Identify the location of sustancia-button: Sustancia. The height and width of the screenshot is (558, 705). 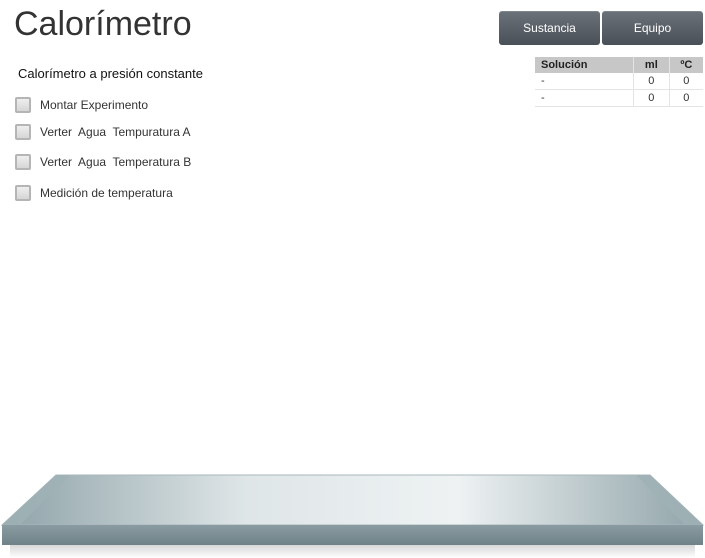
(549, 28).